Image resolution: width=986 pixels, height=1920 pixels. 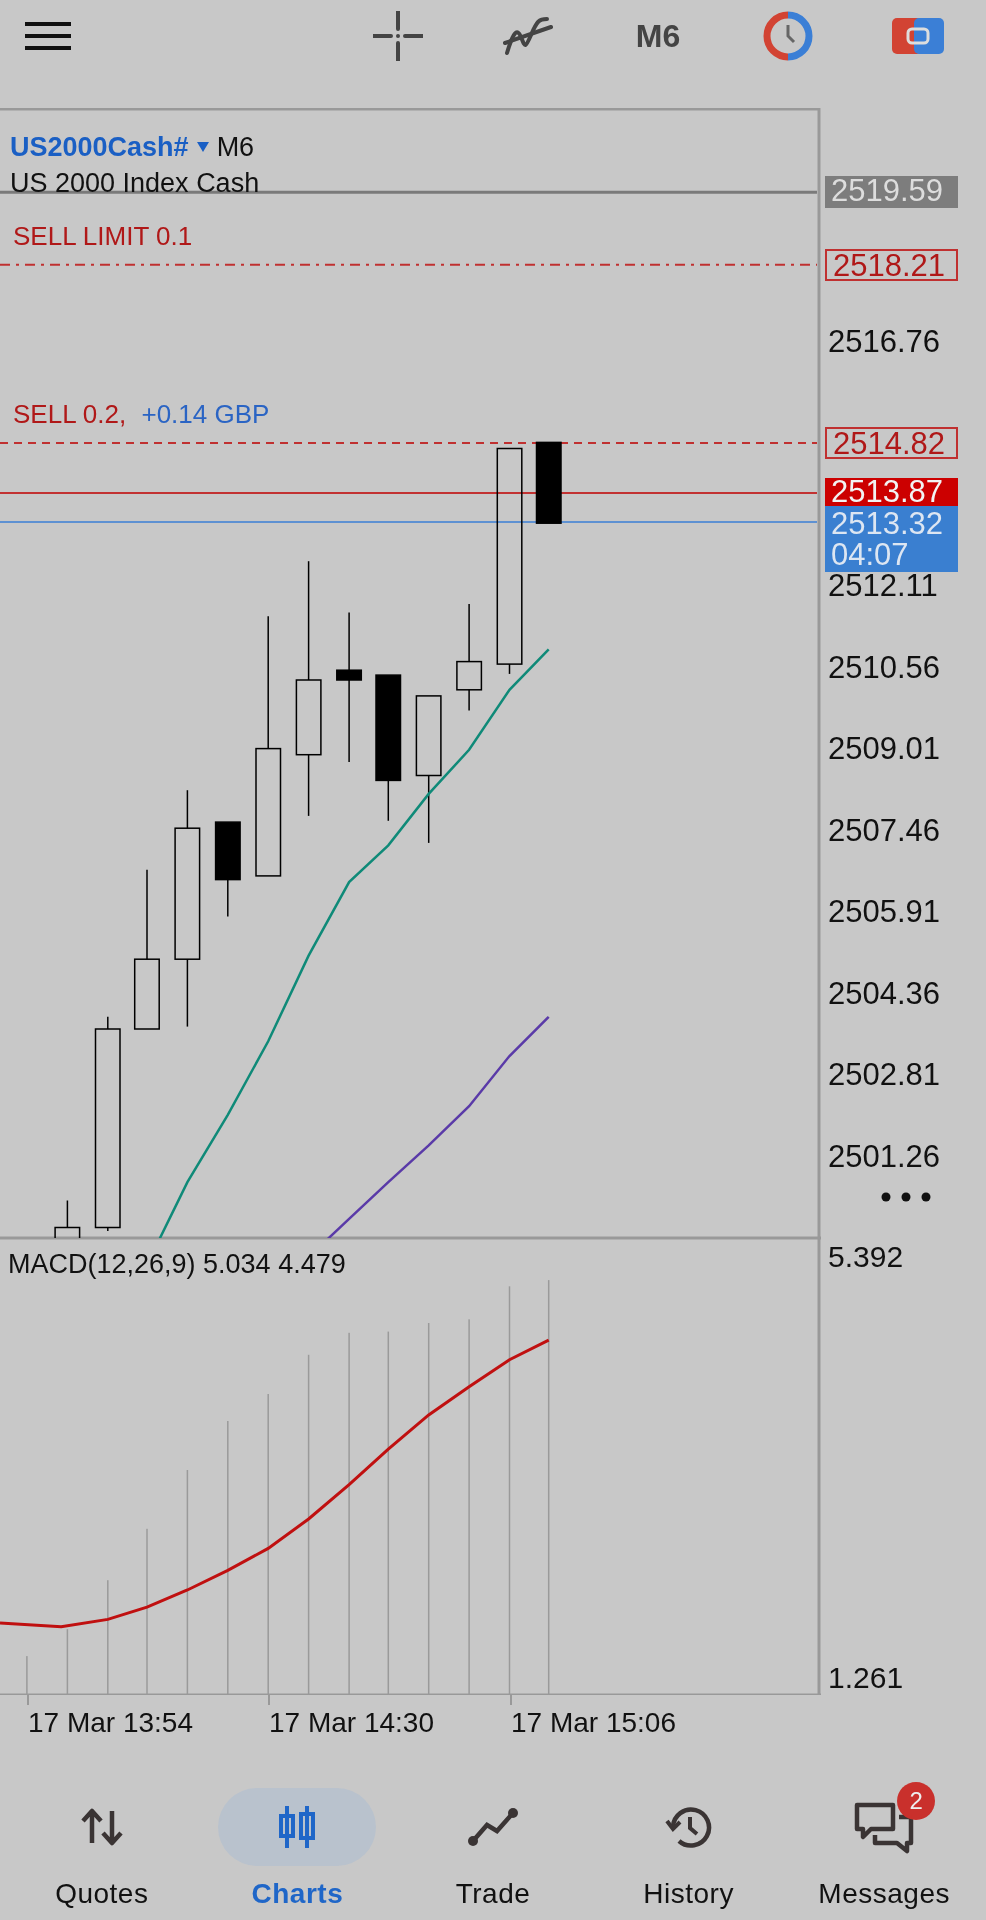 What do you see at coordinates (593, 1723) in the screenshot?
I see `time-label: 17 Mar 15:06` at bounding box center [593, 1723].